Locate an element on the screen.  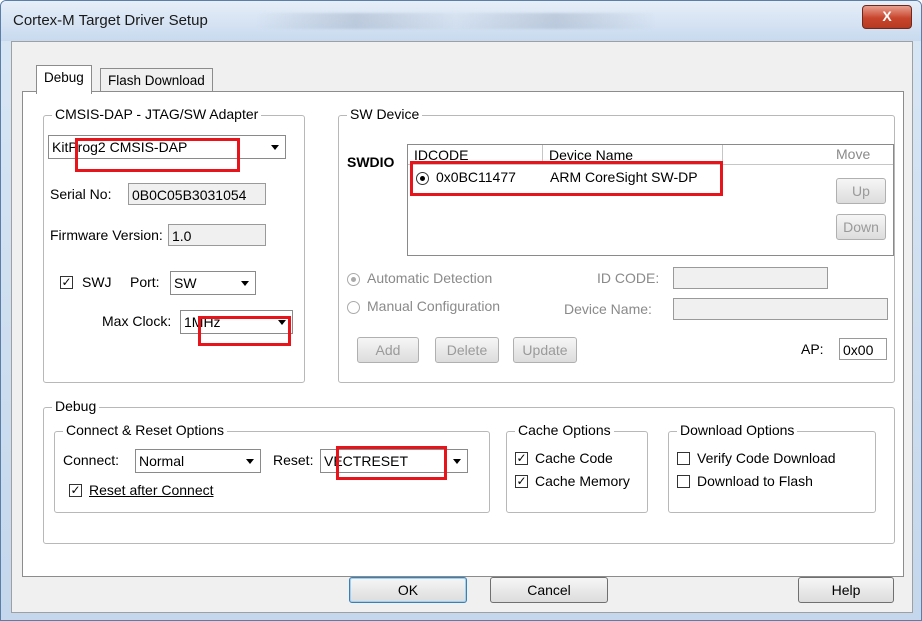
adapter-select-value: KitProg2 CMSIS-DAP is located at coordinates (120, 147).